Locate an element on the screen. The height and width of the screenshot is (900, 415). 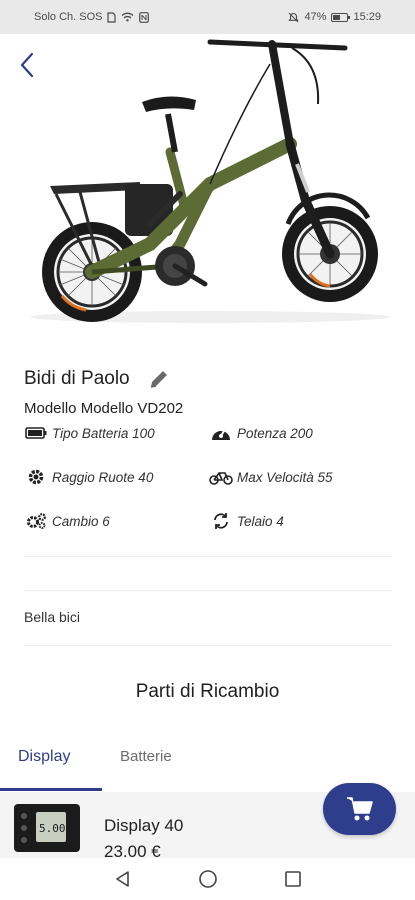
part-name: Display 40 is located at coordinates (144, 825).